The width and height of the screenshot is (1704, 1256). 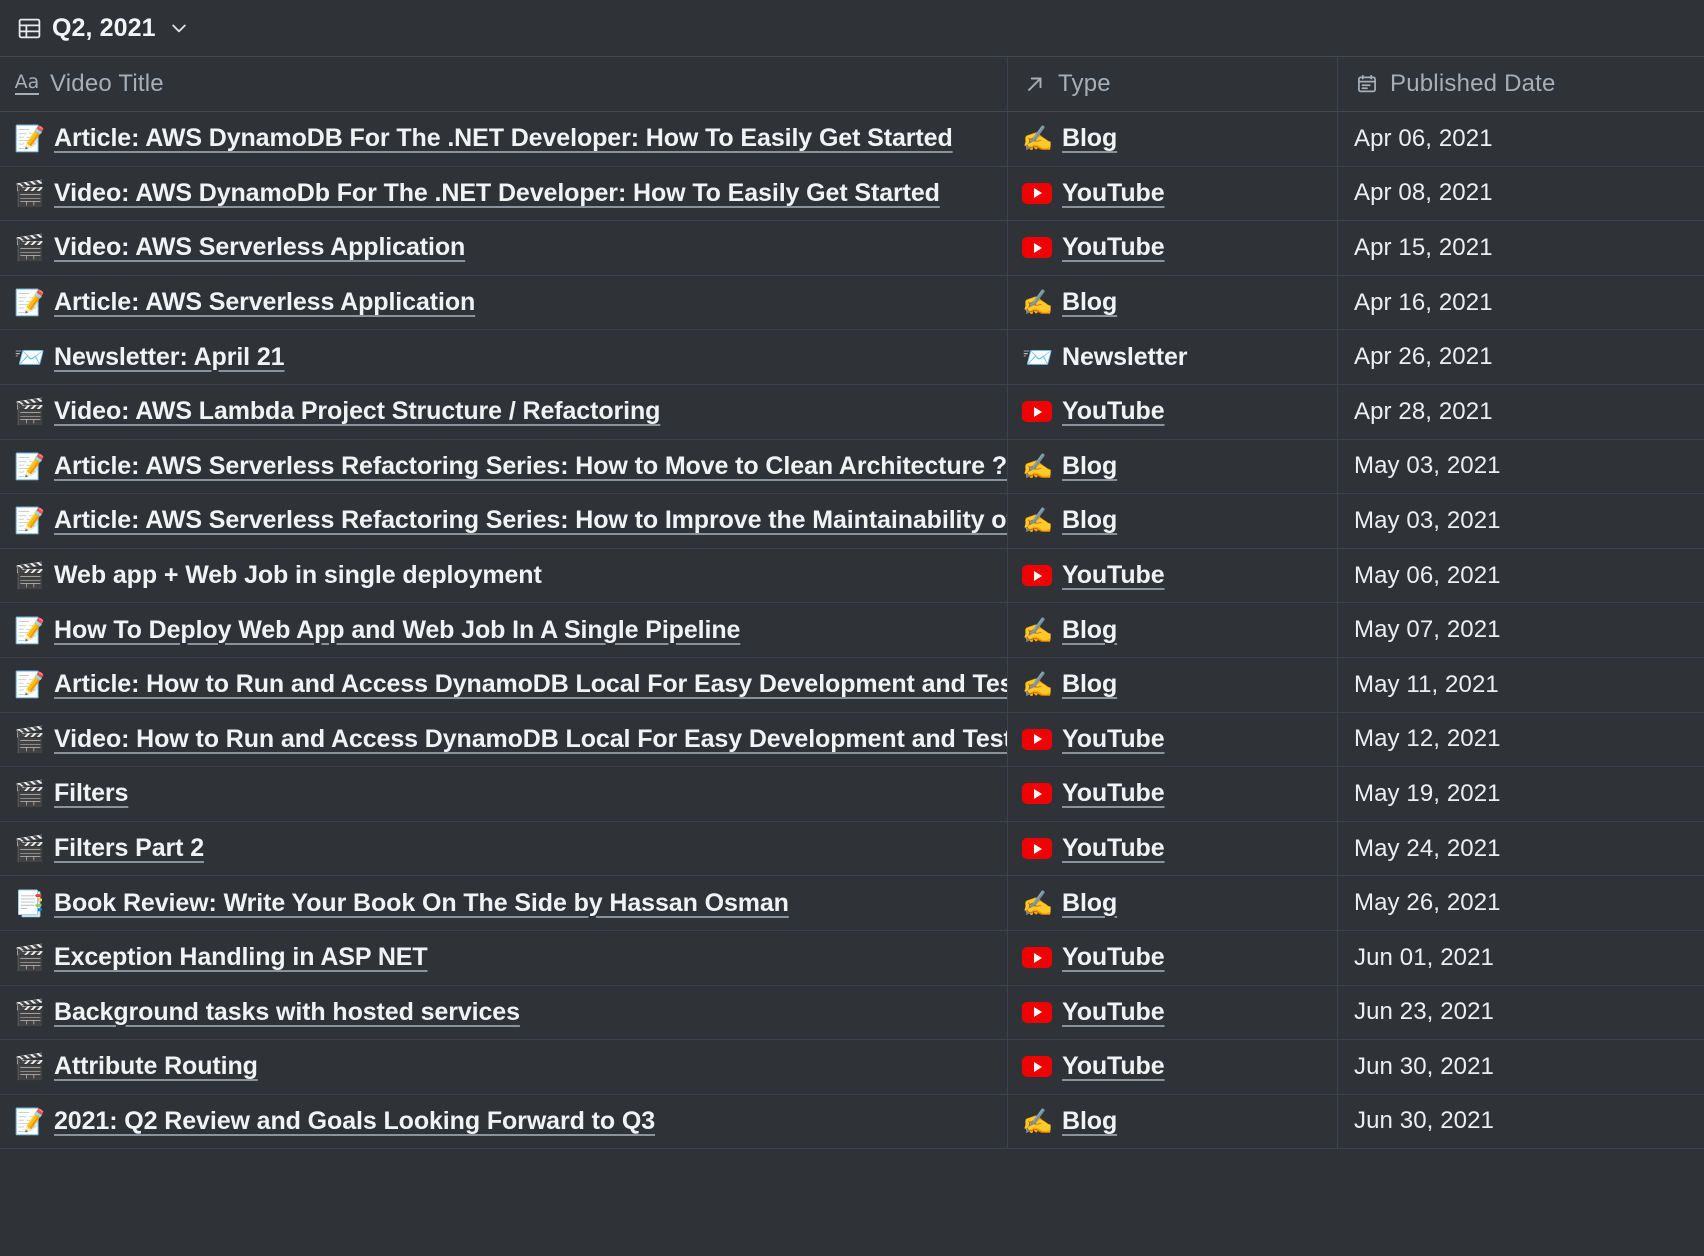 What do you see at coordinates (1520, 739) in the screenshot?
I see `cell-published-date: May 12, 2021` at bounding box center [1520, 739].